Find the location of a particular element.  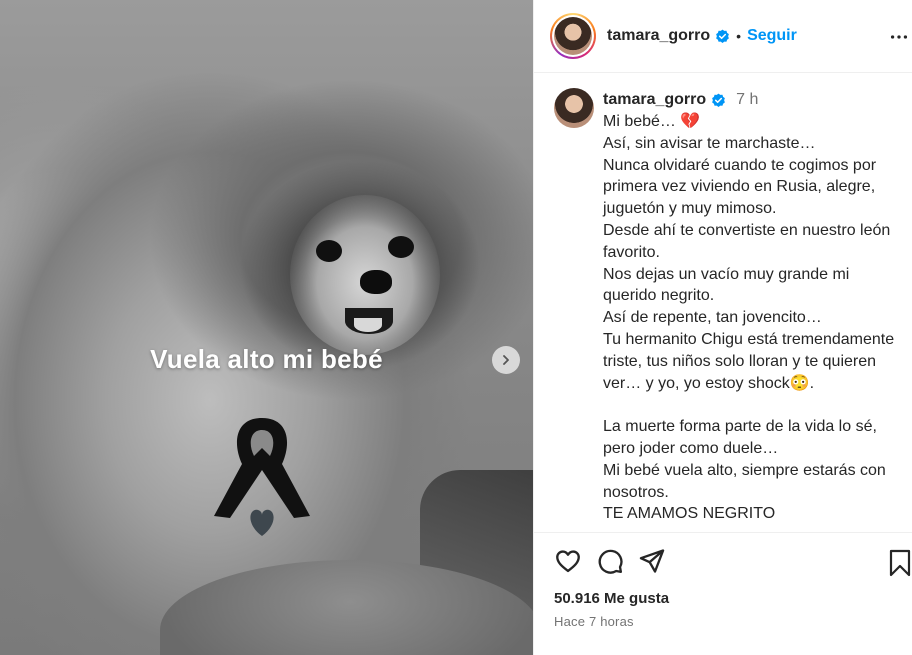

avatar is located at coordinates (573, 36).